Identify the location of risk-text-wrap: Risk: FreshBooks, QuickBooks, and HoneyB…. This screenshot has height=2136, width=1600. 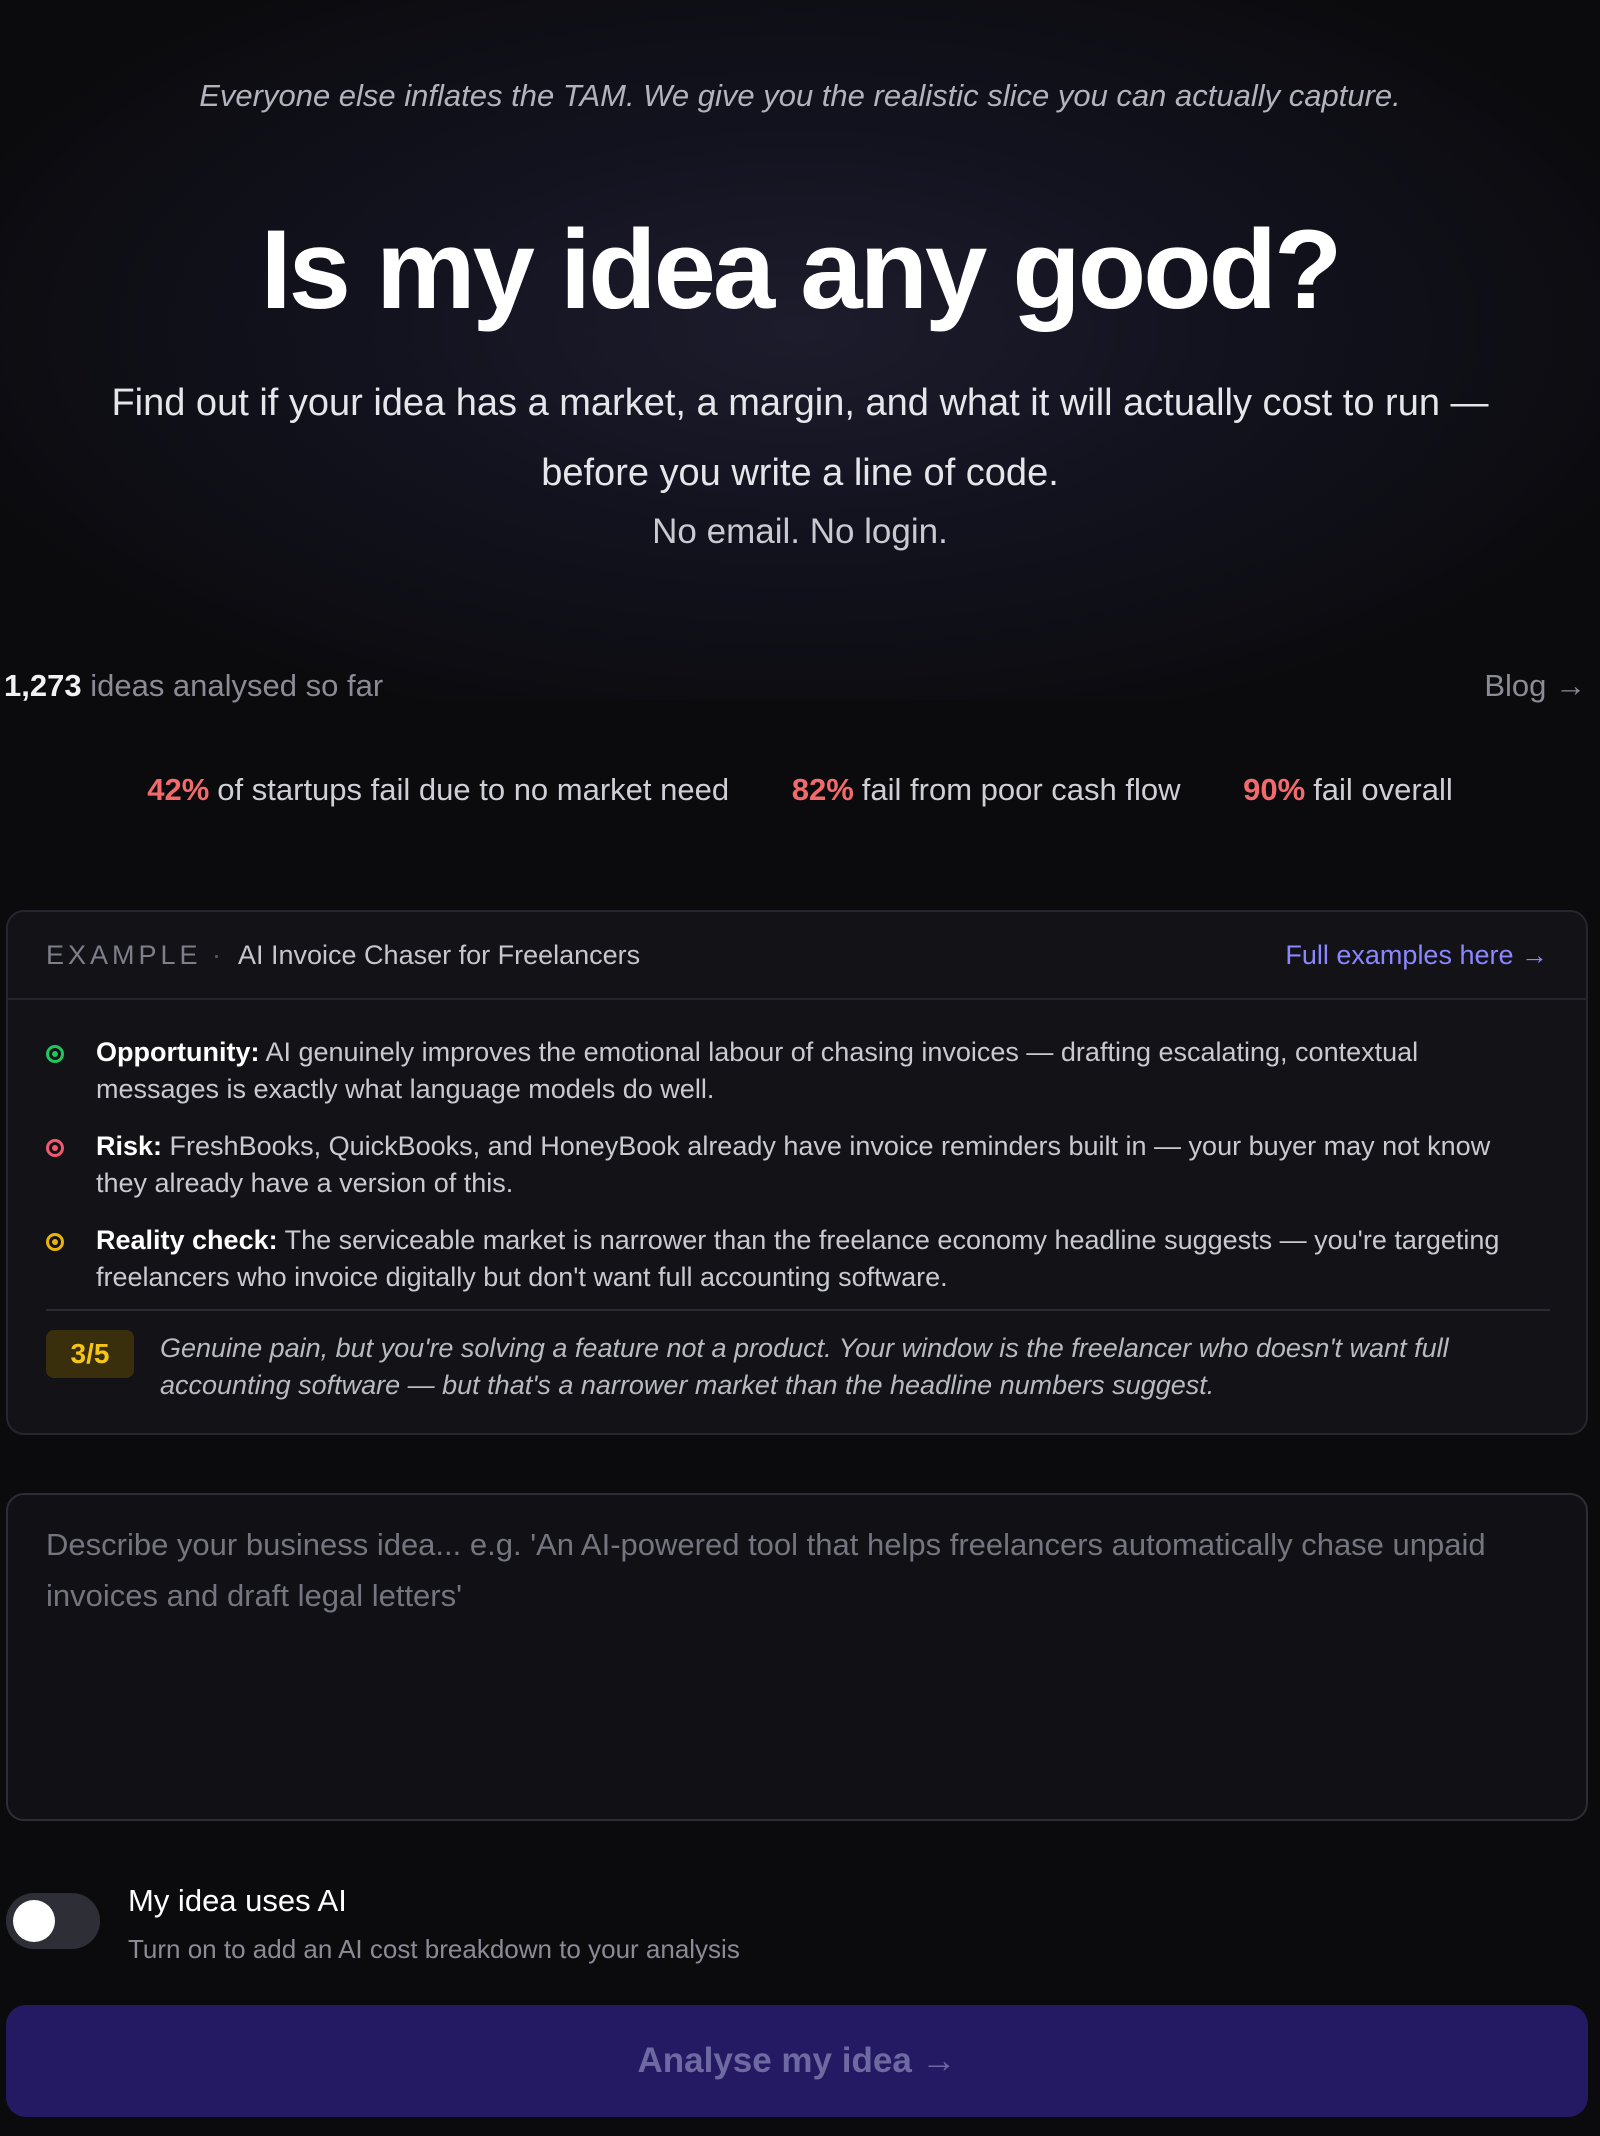
(821, 1165).